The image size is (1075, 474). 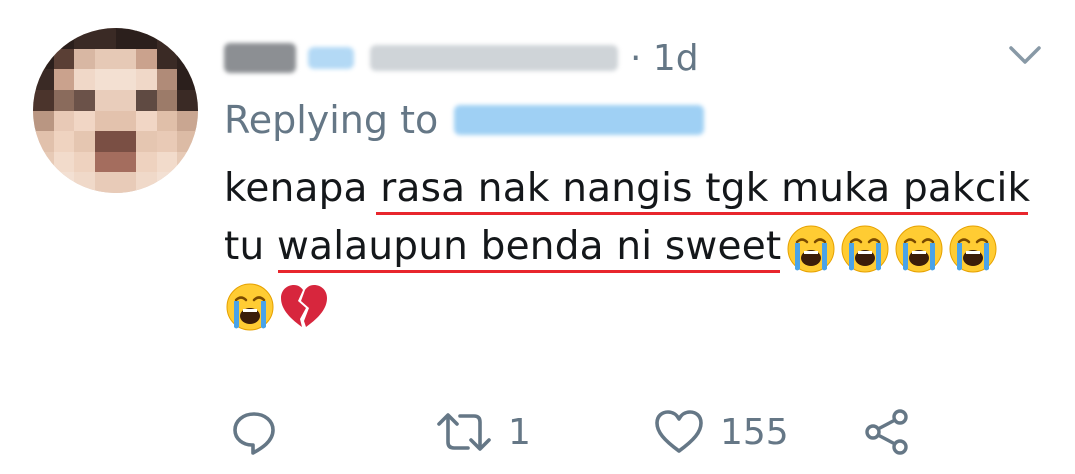 I want to click on retweet-button: 1, so click(x=483, y=432).